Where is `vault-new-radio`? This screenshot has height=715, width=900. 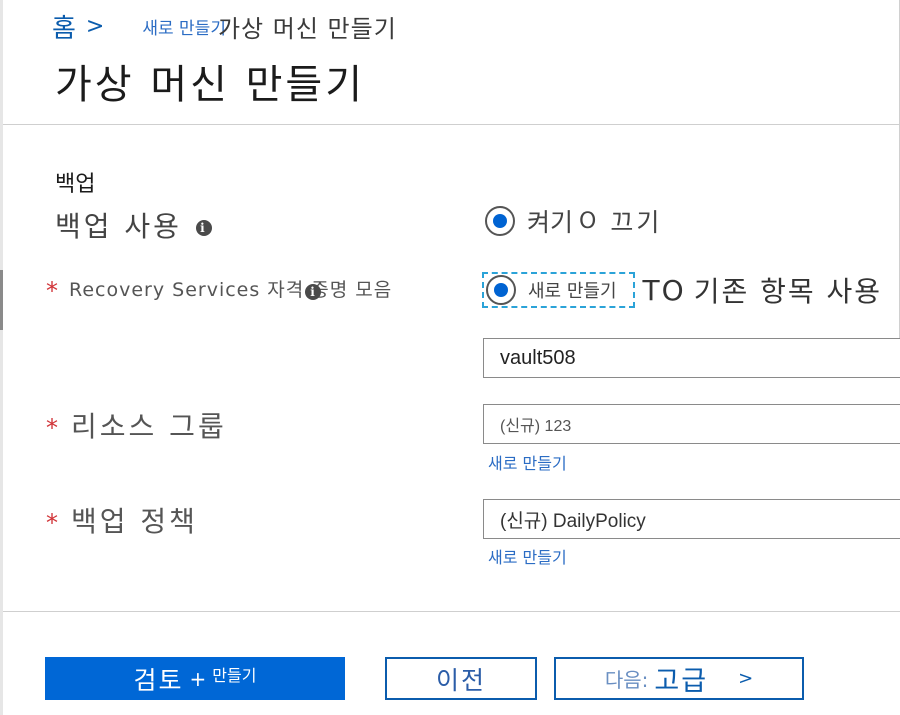 vault-new-radio is located at coordinates (501, 290).